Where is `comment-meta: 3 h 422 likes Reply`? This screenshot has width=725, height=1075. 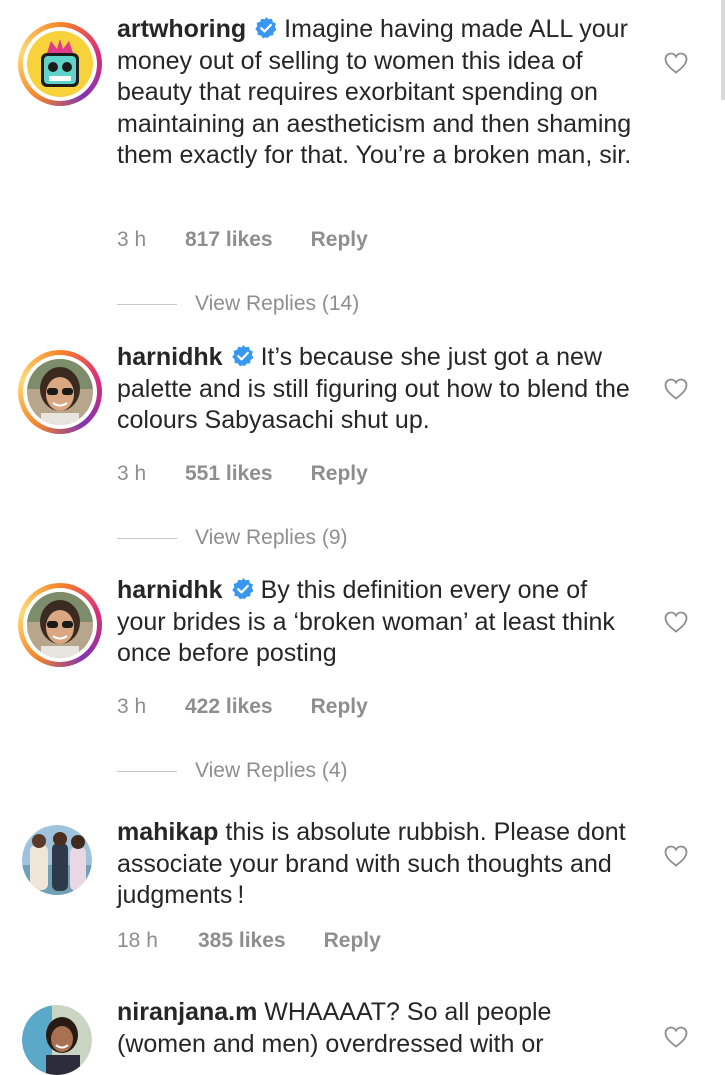 comment-meta: 3 h 422 likes Reply is located at coordinates (242, 707).